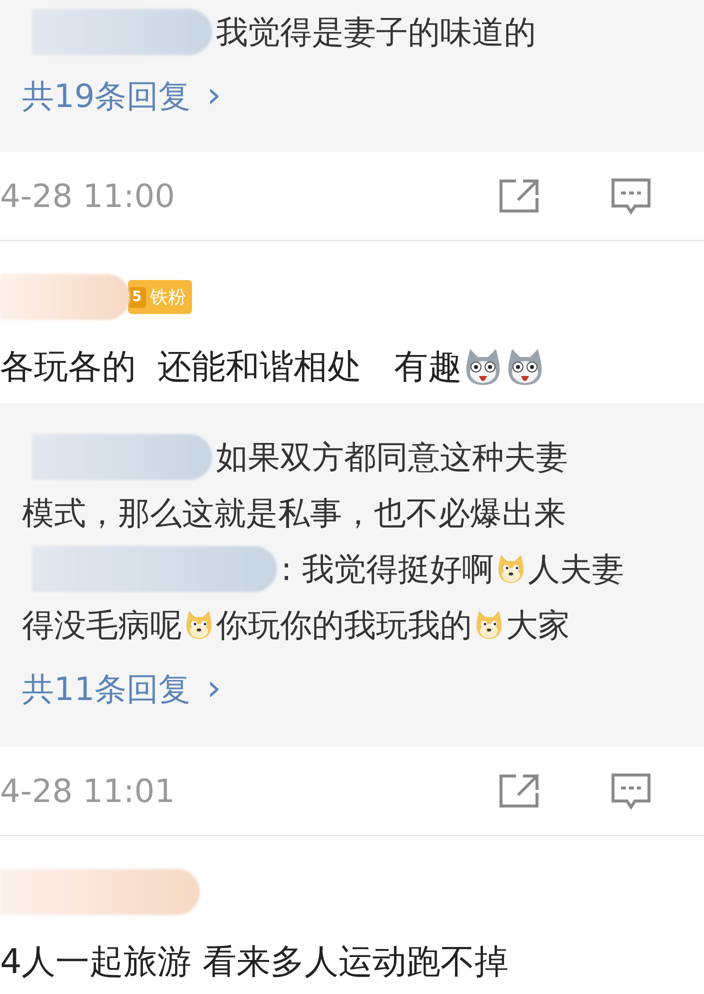 This screenshot has height=994, width=704. Describe the element at coordinates (168, 298) in the screenshot. I see `badge-label: 铁粉` at that location.